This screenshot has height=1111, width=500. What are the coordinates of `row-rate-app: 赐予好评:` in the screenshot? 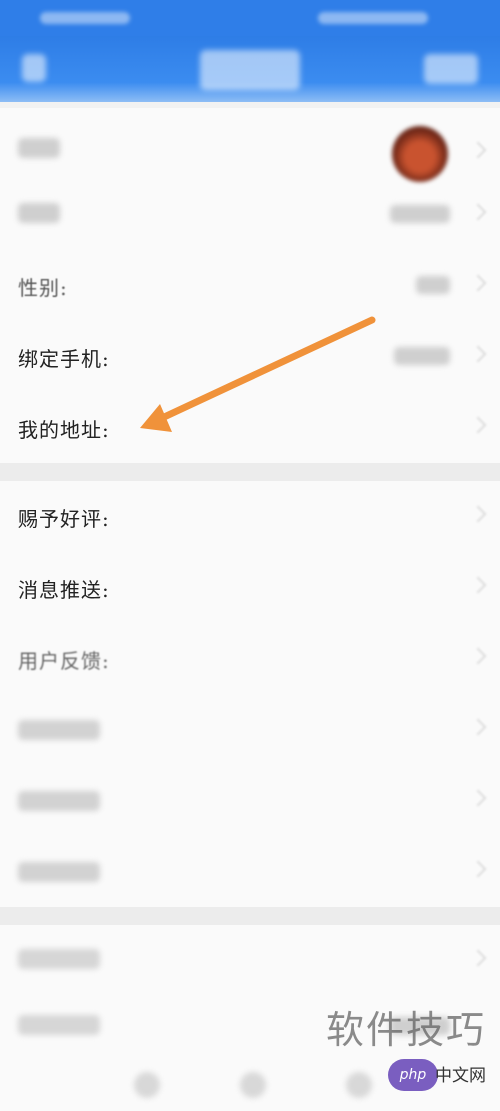 It's located at (250, 516).